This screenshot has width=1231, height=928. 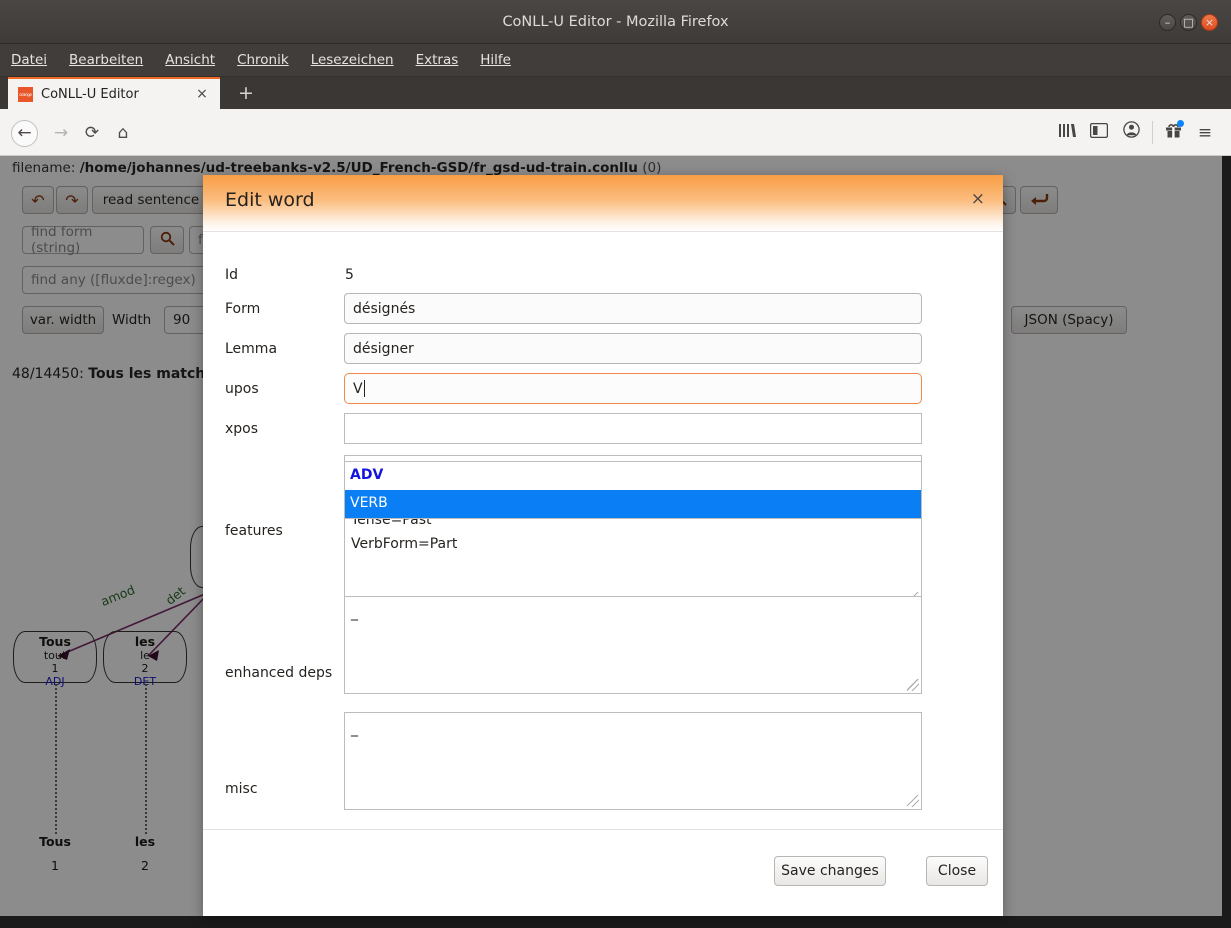 I want to click on window-title: CoNLL-U Editor - Mozilla Firefox, so click(x=615, y=22).